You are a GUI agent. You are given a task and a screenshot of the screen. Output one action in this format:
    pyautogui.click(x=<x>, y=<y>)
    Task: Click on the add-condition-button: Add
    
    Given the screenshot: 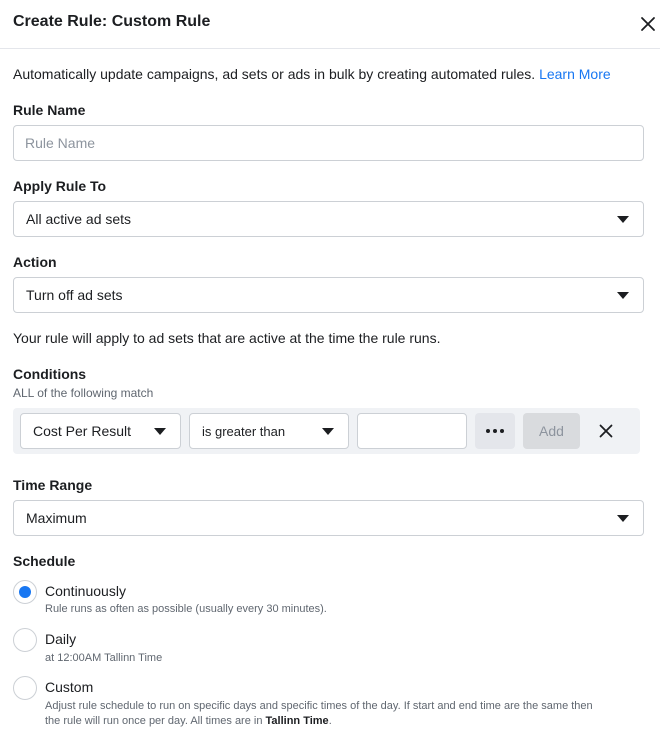 What is the action you would take?
    pyautogui.click(x=551, y=431)
    